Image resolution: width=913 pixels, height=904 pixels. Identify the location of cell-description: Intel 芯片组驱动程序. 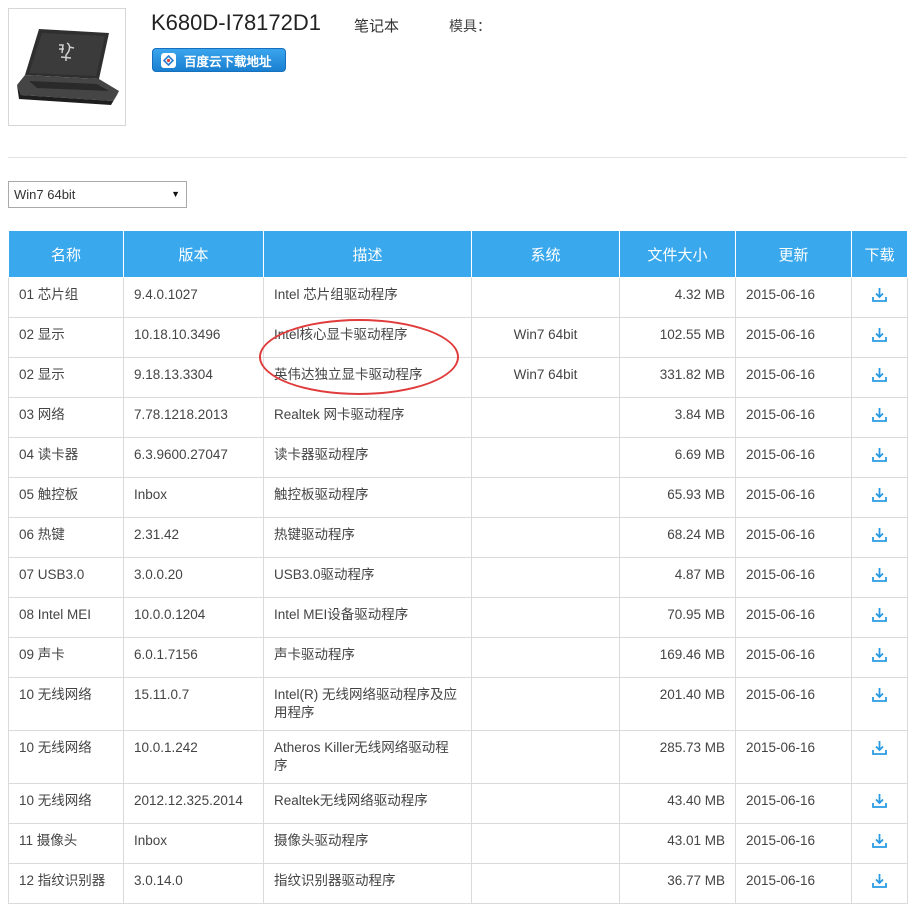
(367, 297).